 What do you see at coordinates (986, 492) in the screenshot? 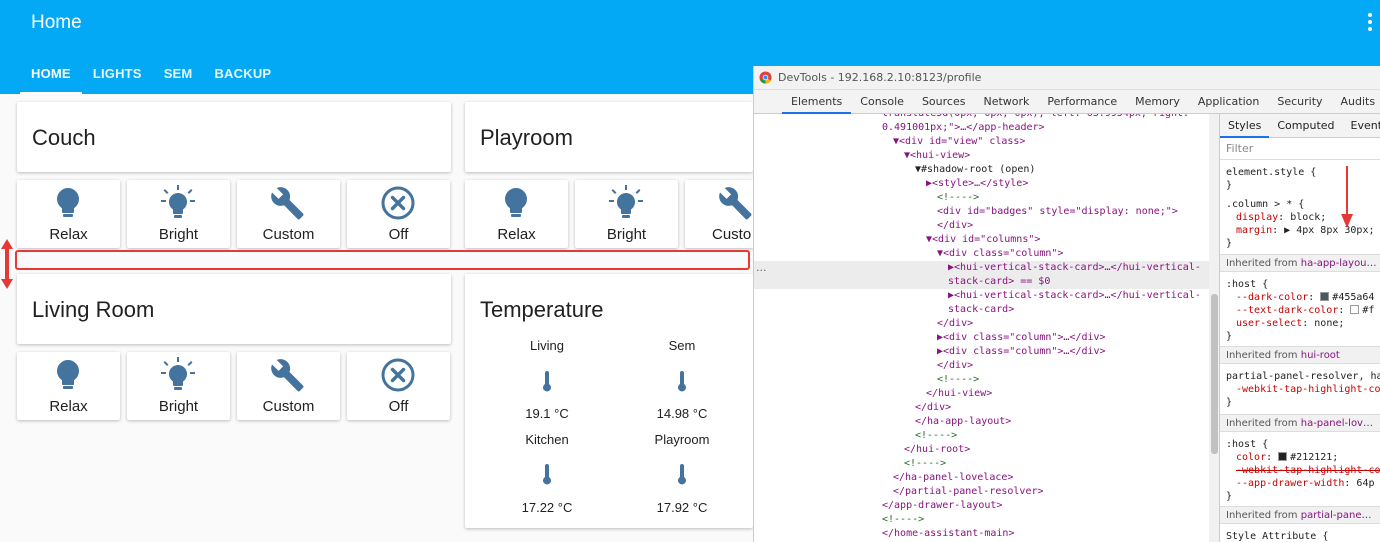
I see `dom-node-line: </partial-panel-resolver>` at bounding box center [986, 492].